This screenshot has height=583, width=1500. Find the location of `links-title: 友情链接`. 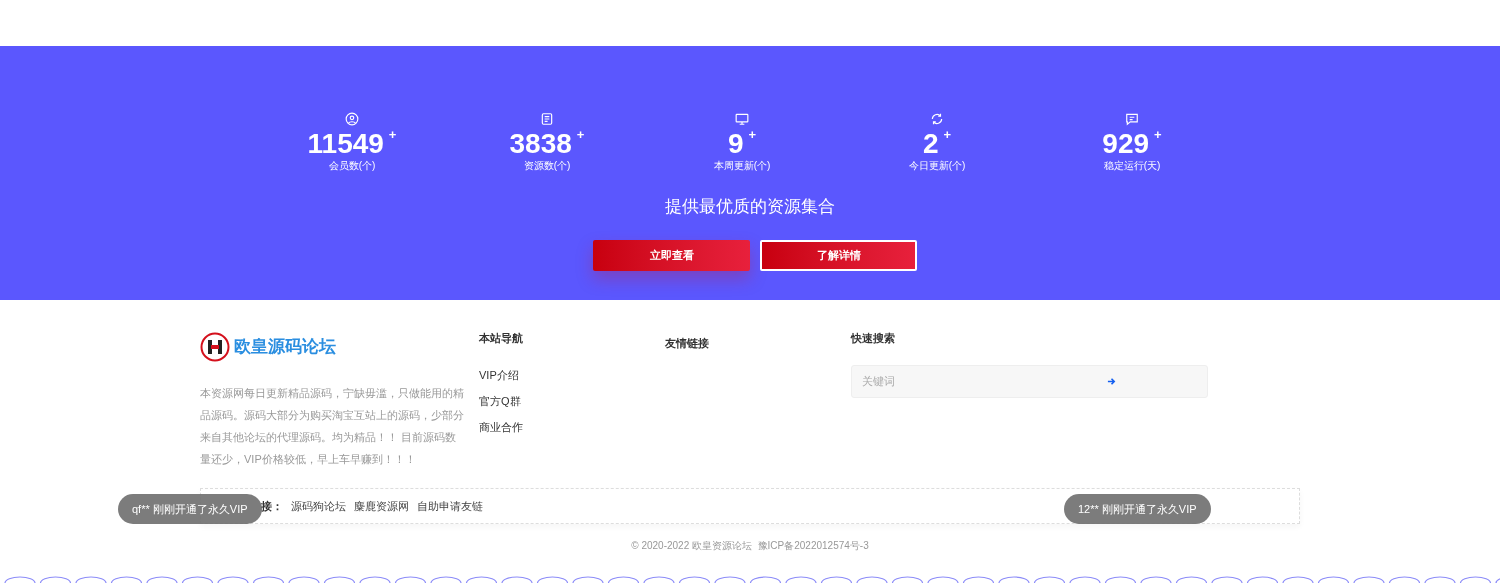

links-title: 友情链接 is located at coordinates (687, 343).